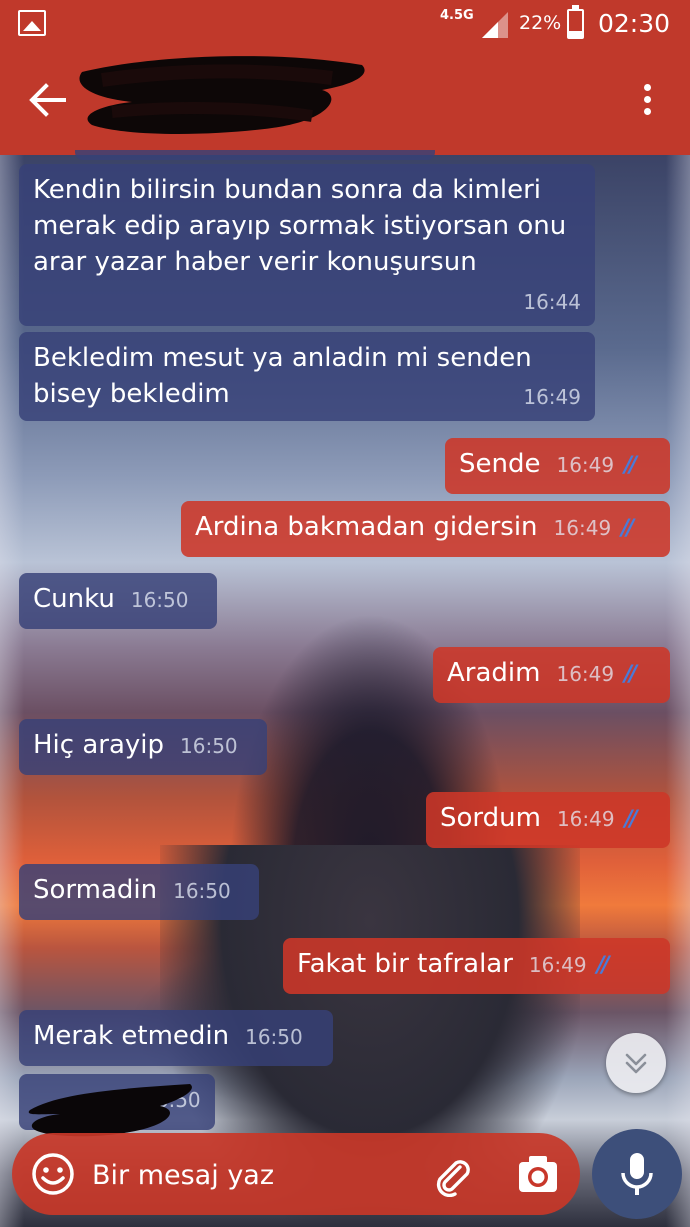 Image resolution: width=690 pixels, height=1227 pixels. Describe the element at coordinates (548, 820) in the screenshot. I see `message-bubble-outgoing: Sordum 16:49 //` at that location.